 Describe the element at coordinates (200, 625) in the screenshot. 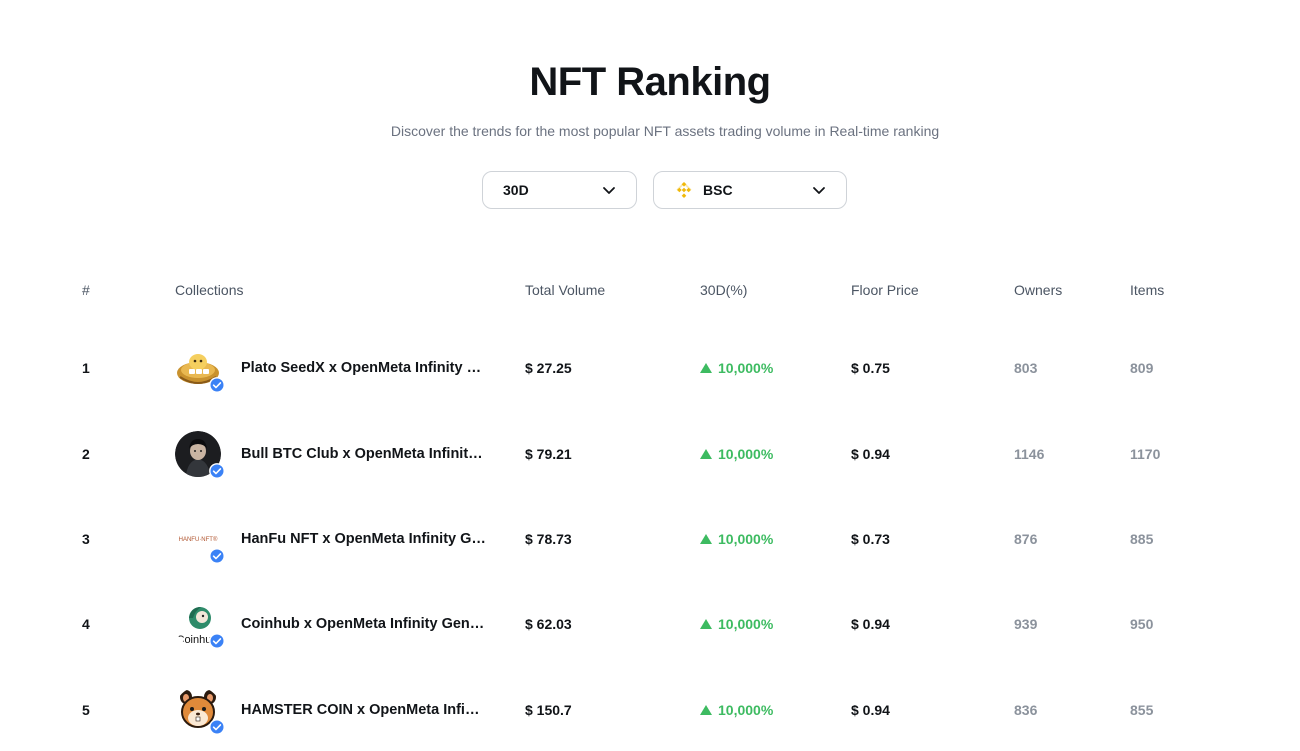

I see `collection-avatar: Coinhub` at that location.